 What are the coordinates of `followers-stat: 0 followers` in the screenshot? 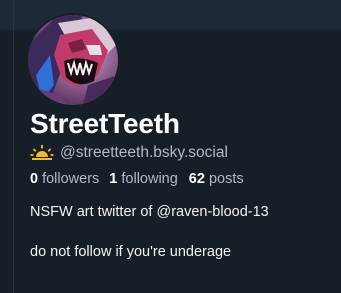 It's located at (64, 179).